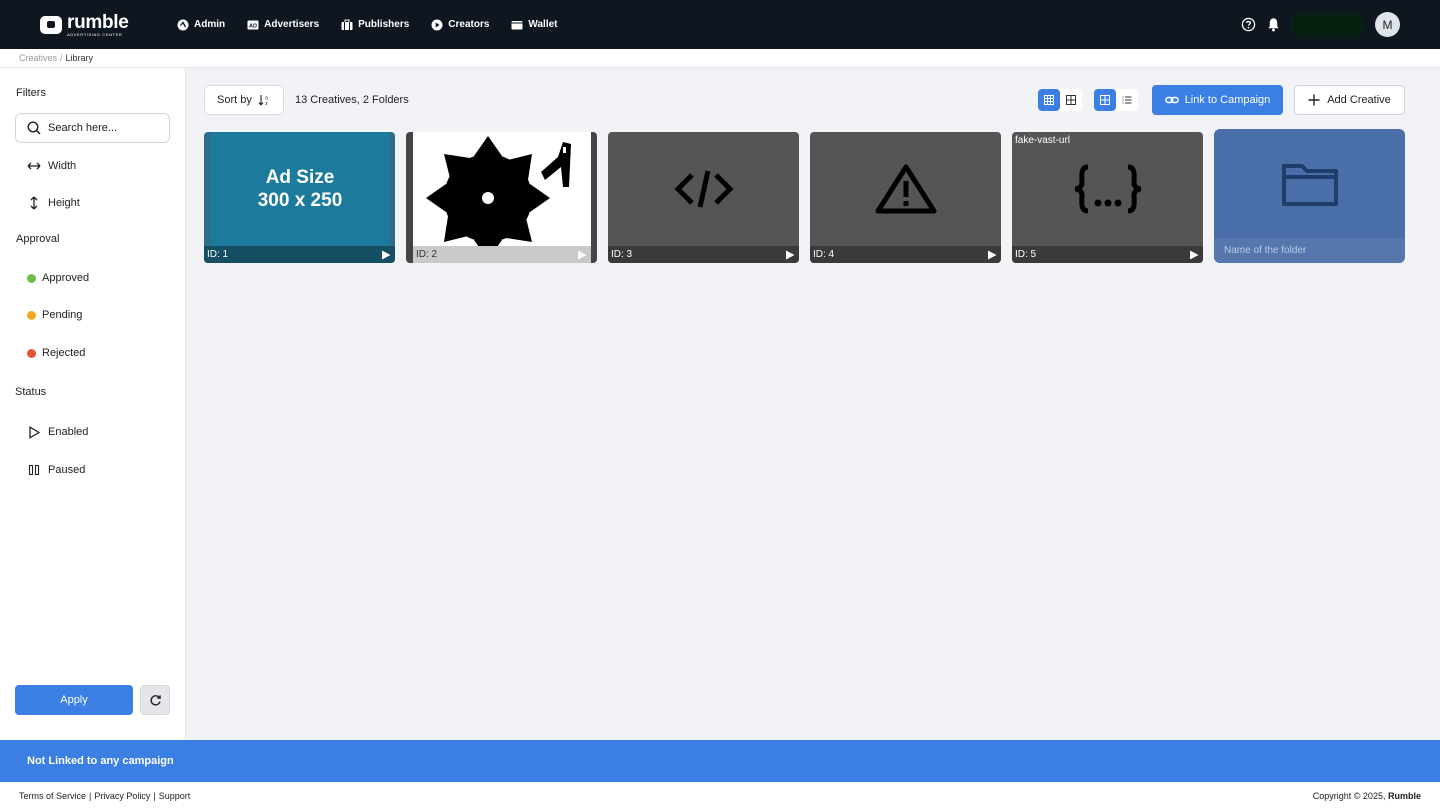  I want to click on grid-view-button, so click(1105, 100).